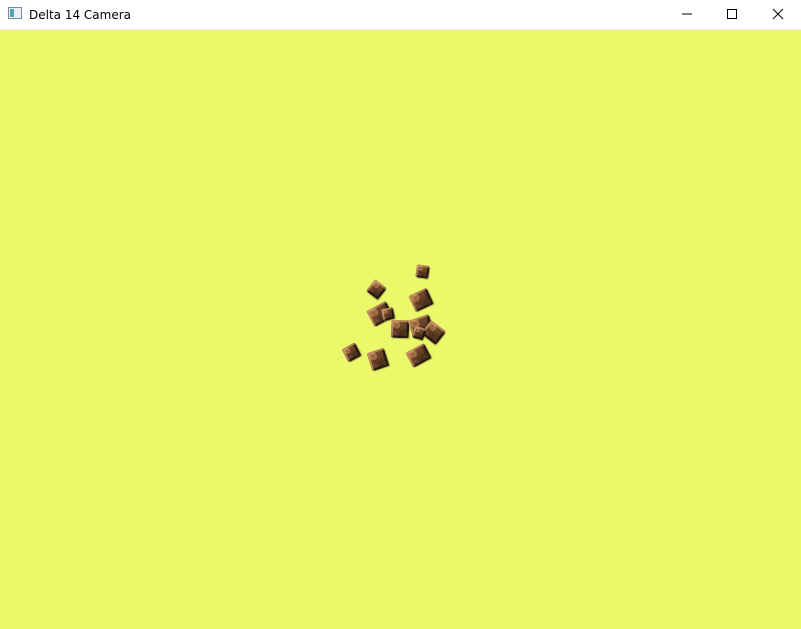 This screenshot has width=801, height=629. I want to click on close-button, so click(778, 14).